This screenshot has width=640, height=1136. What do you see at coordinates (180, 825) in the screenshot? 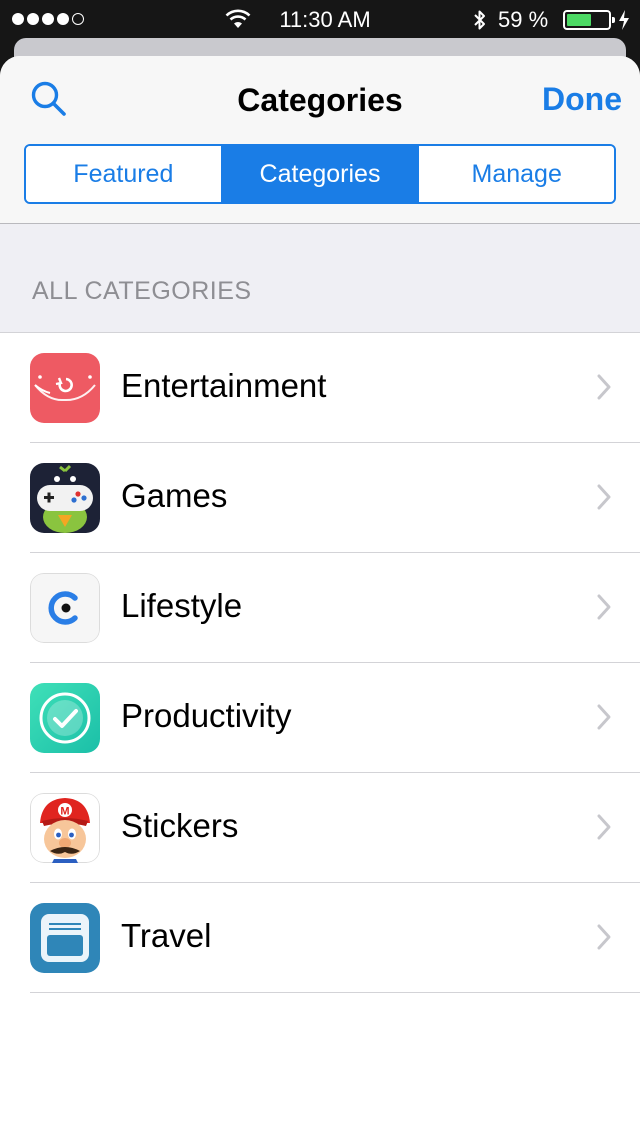
I see `list-item-label: Stickers` at bounding box center [180, 825].